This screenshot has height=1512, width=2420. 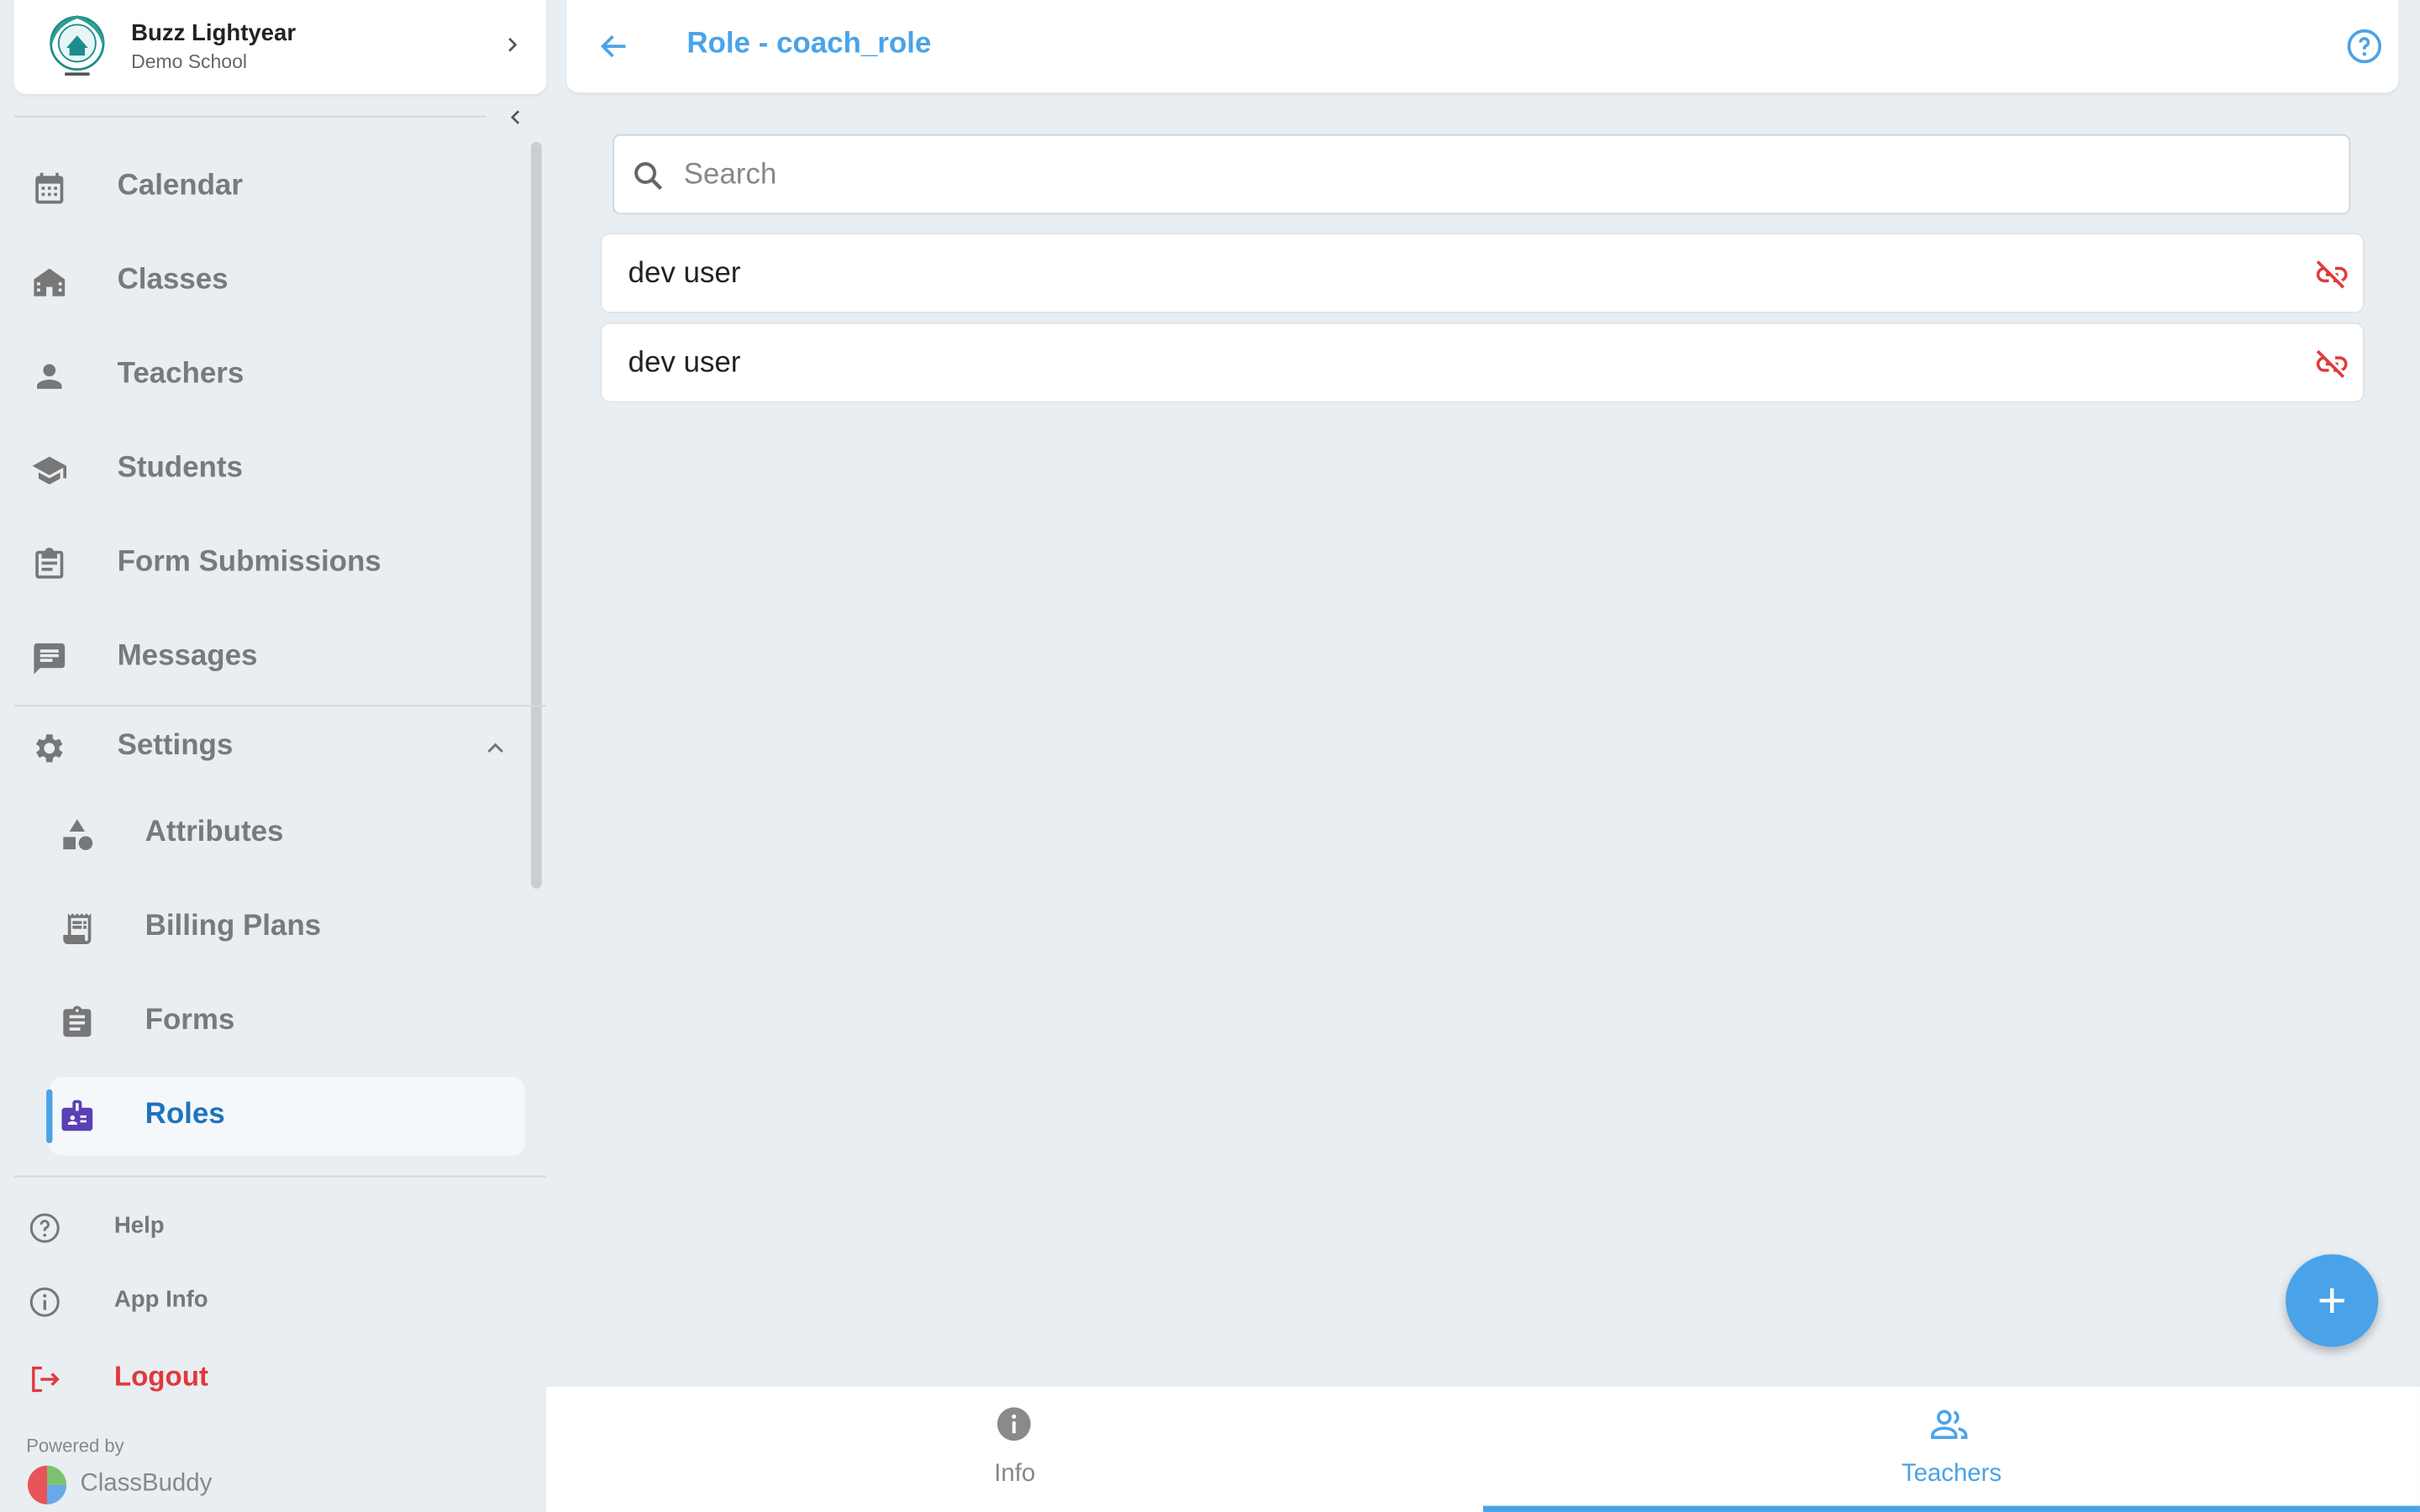 What do you see at coordinates (185, 1114) in the screenshot?
I see `sidebar-item-label: Roles` at bounding box center [185, 1114].